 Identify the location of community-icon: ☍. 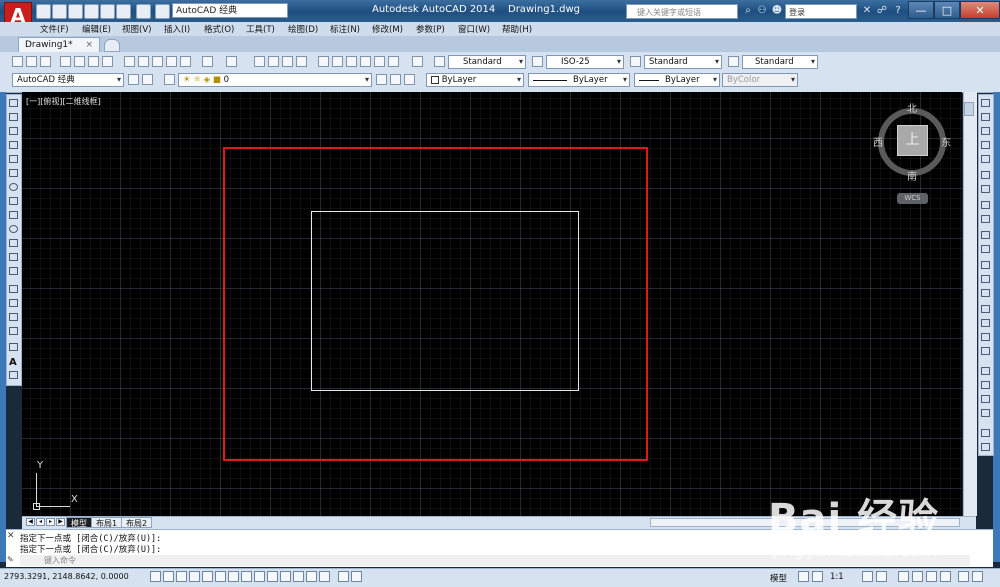
(882, 11).